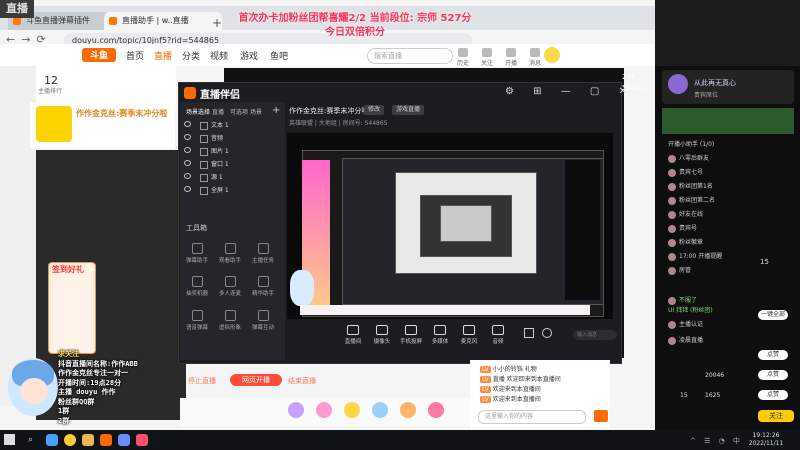  Describe the element at coordinates (766, 440) in the screenshot. I see `clock: 19:12:26 2022/11/11` at that location.